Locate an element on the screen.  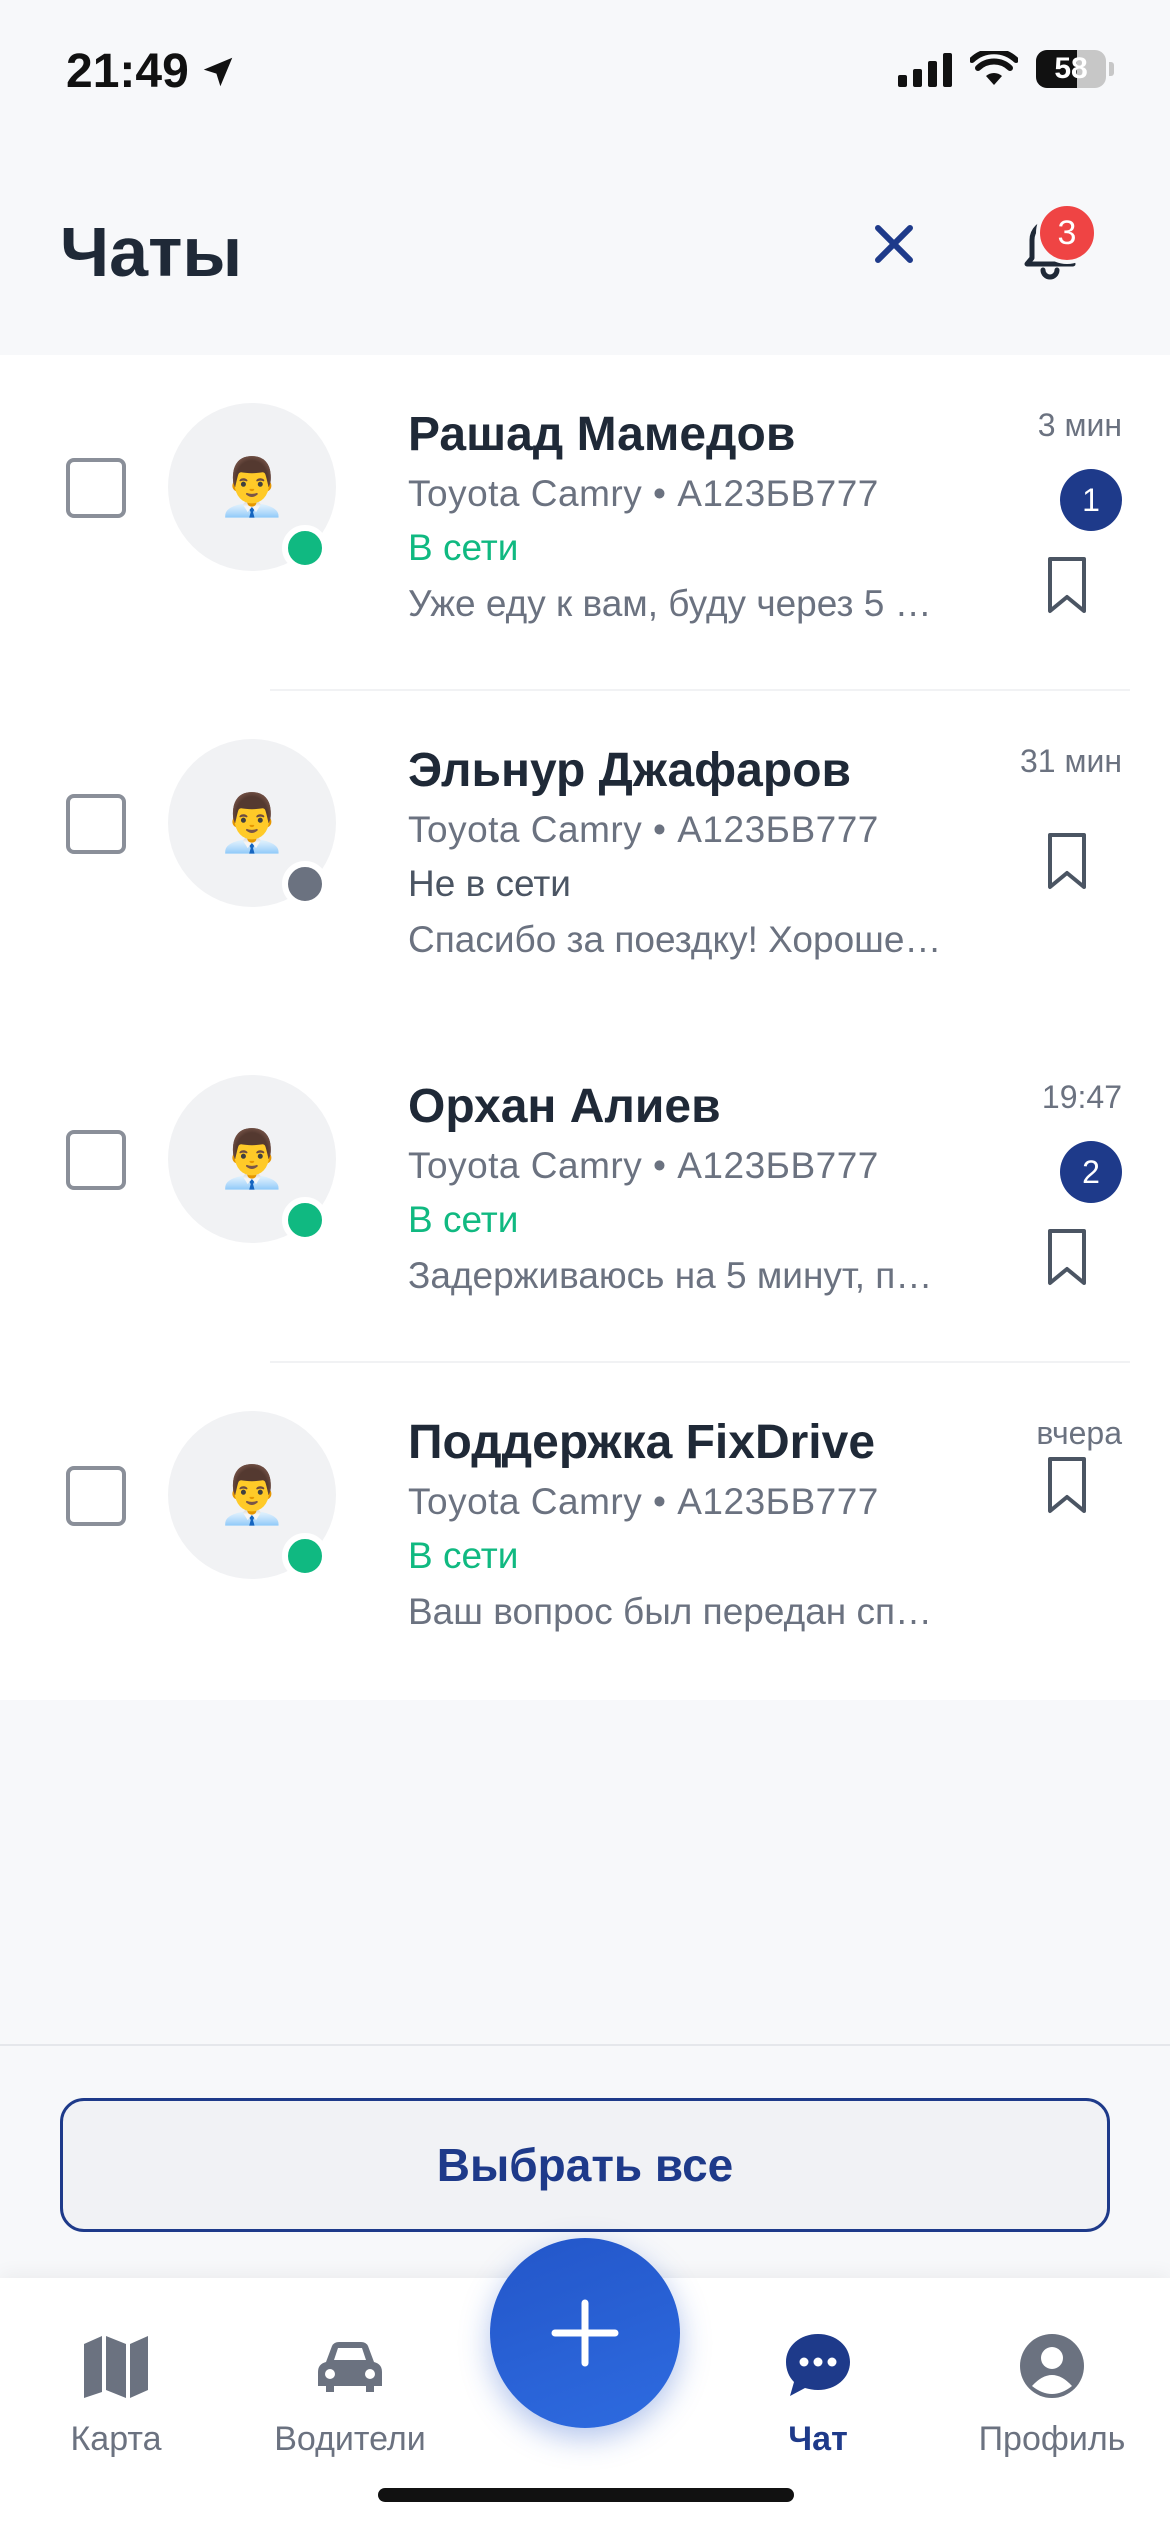
offline-indicator is located at coordinates (305, 884).